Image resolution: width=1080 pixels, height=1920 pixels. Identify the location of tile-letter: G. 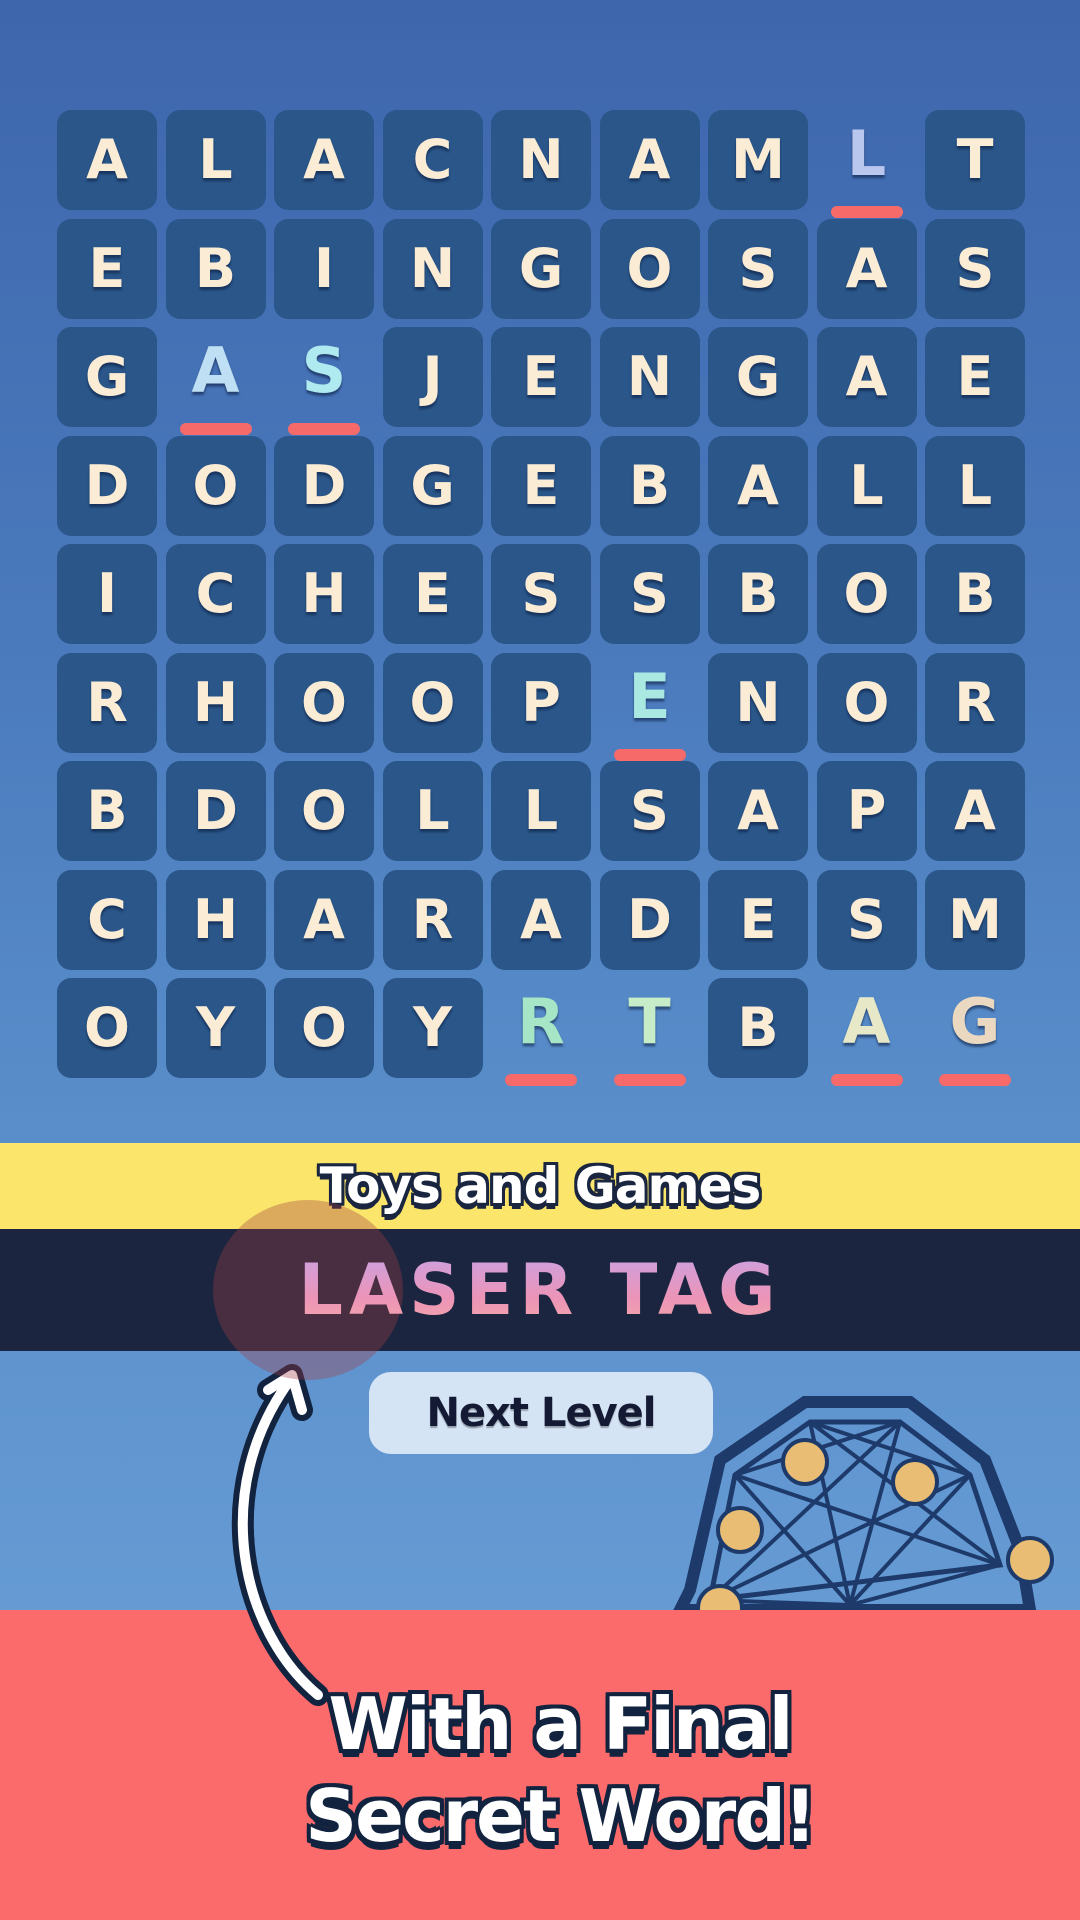
(432, 485).